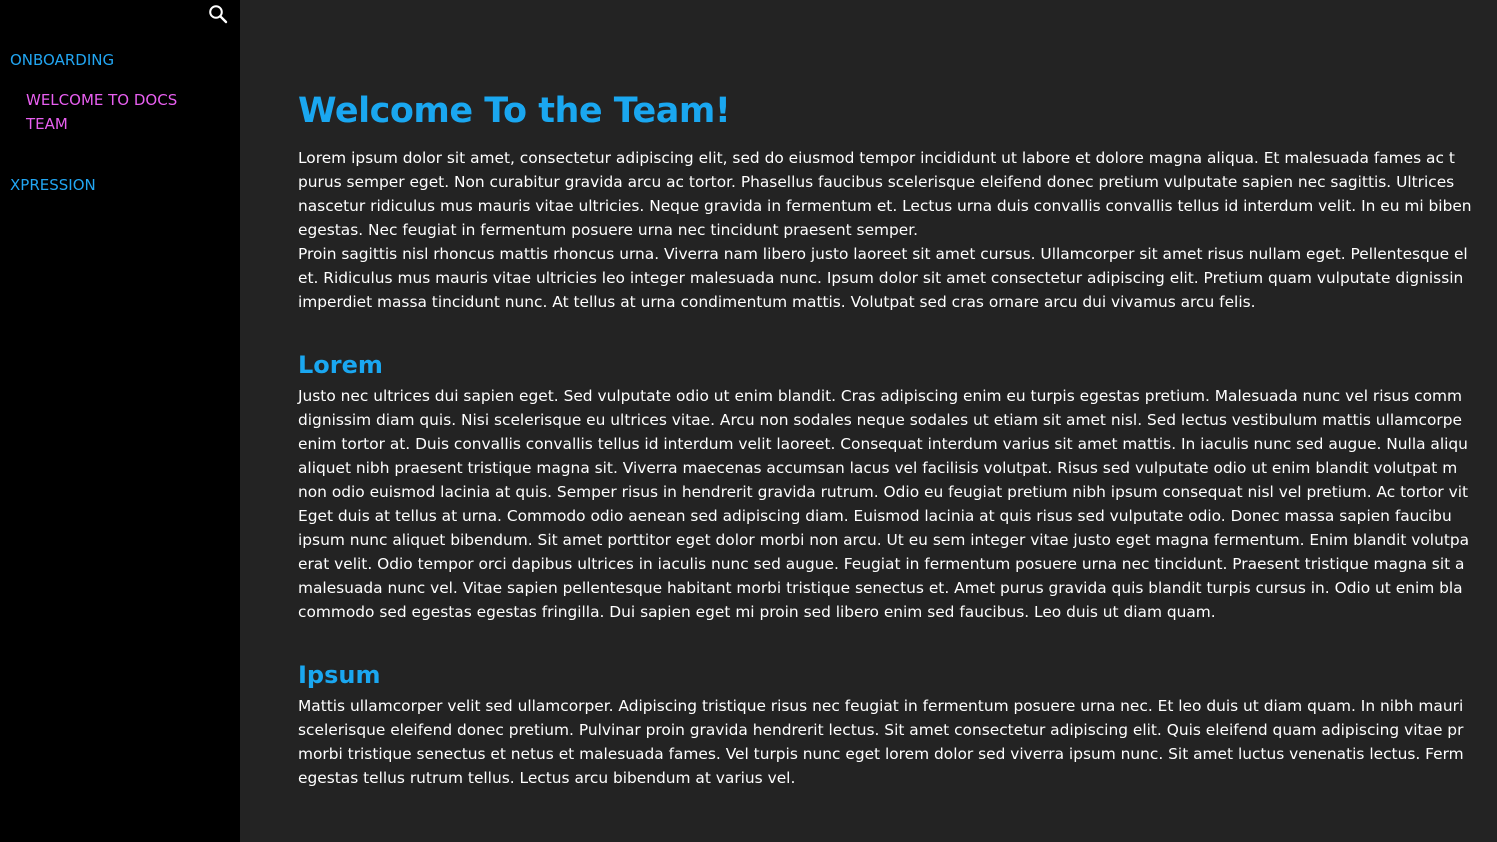 The image size is (1497, 842). Describe the element at coordinates (514, 111) in the screenshot. I see `page-title: Welcome To the Team!` at that location.